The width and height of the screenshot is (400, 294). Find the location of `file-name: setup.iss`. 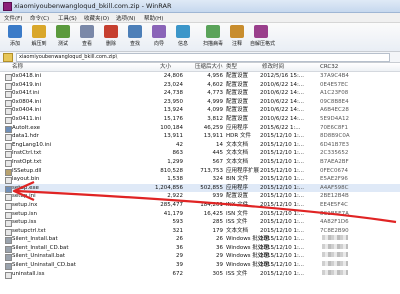

file-name: setup.iss is located at coordinates (24, 222).